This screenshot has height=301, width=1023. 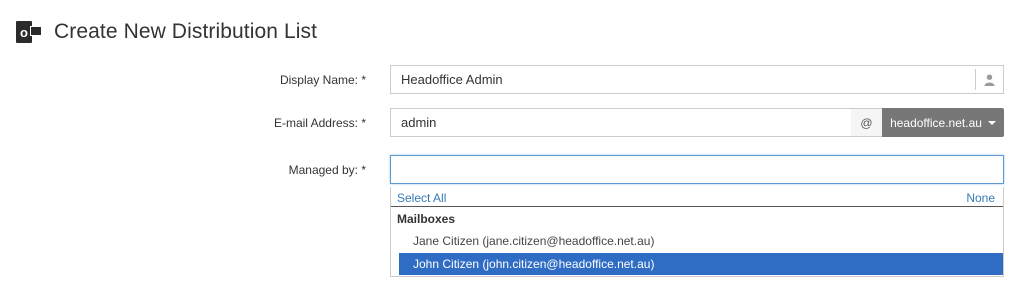 What do you see at coordinates (319, 123) in the screenshot?
I see `email-label: E-mail Address: *` at bounding box center [319, 123].